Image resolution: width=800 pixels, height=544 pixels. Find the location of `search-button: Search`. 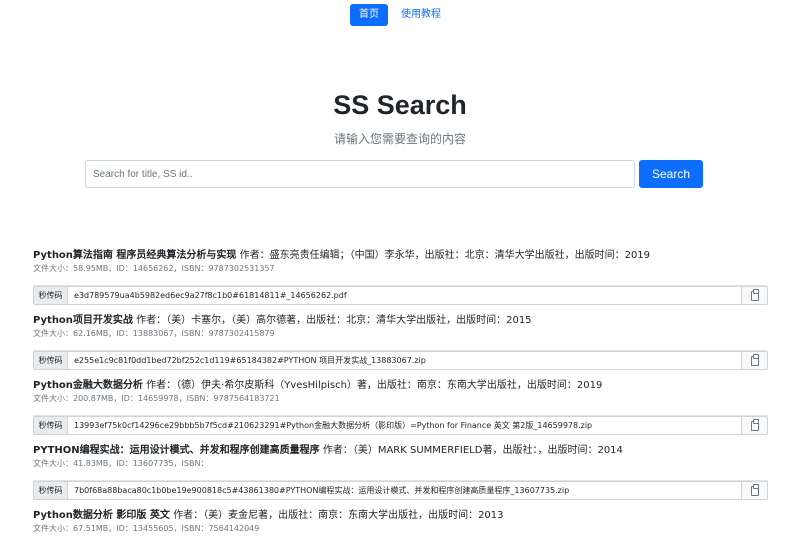

search-button: Search is located at coordinates (671, 174).